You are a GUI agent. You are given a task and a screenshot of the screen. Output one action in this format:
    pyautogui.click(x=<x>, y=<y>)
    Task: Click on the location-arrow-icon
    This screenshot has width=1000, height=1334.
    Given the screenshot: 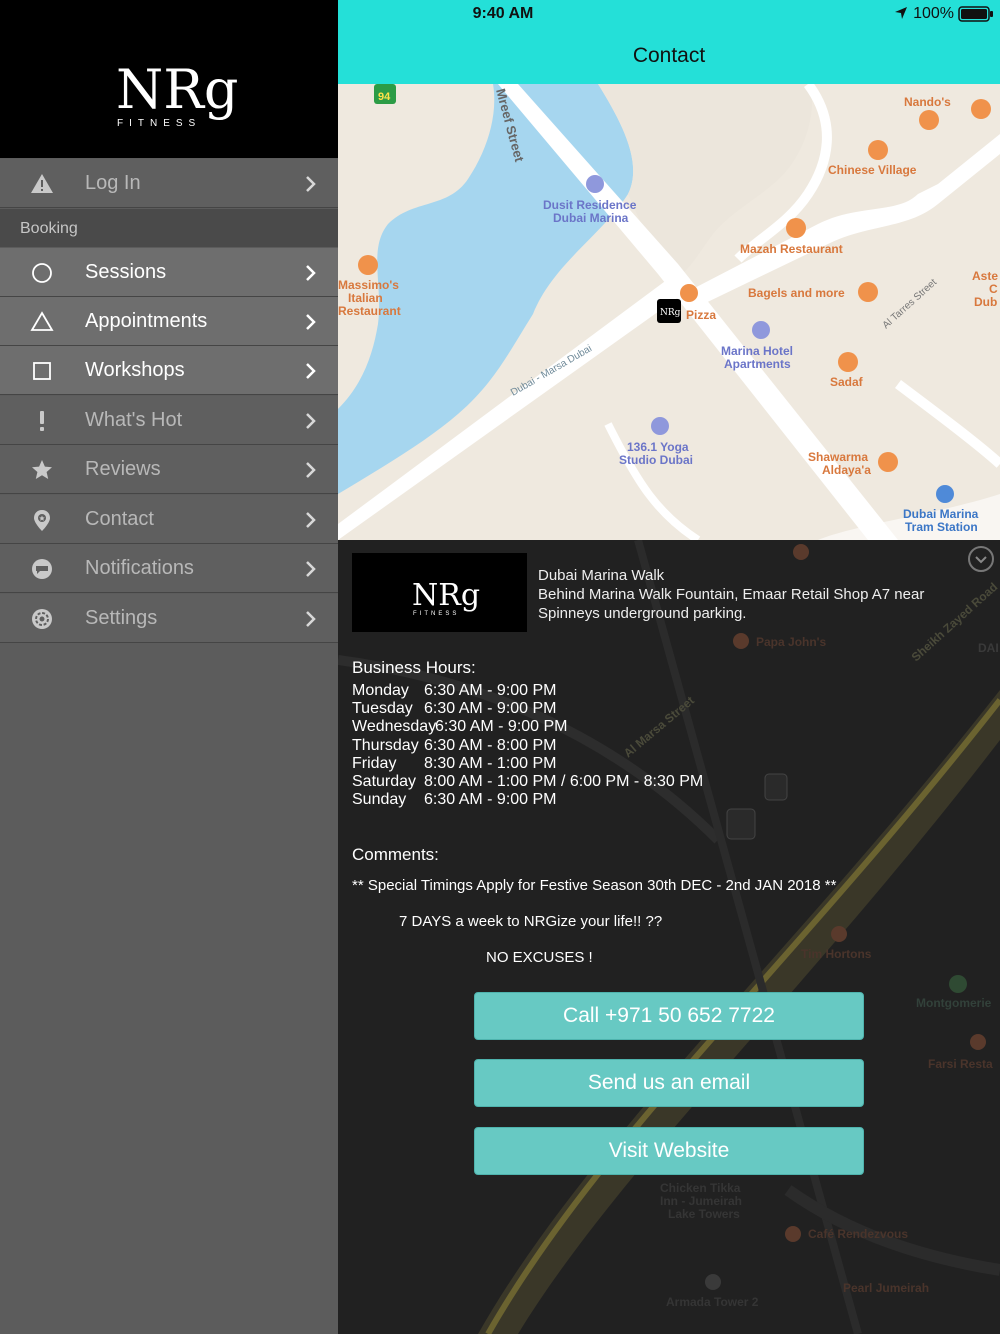 What is the action you would take?
    pyautogui.click(x=901, y=13)
    